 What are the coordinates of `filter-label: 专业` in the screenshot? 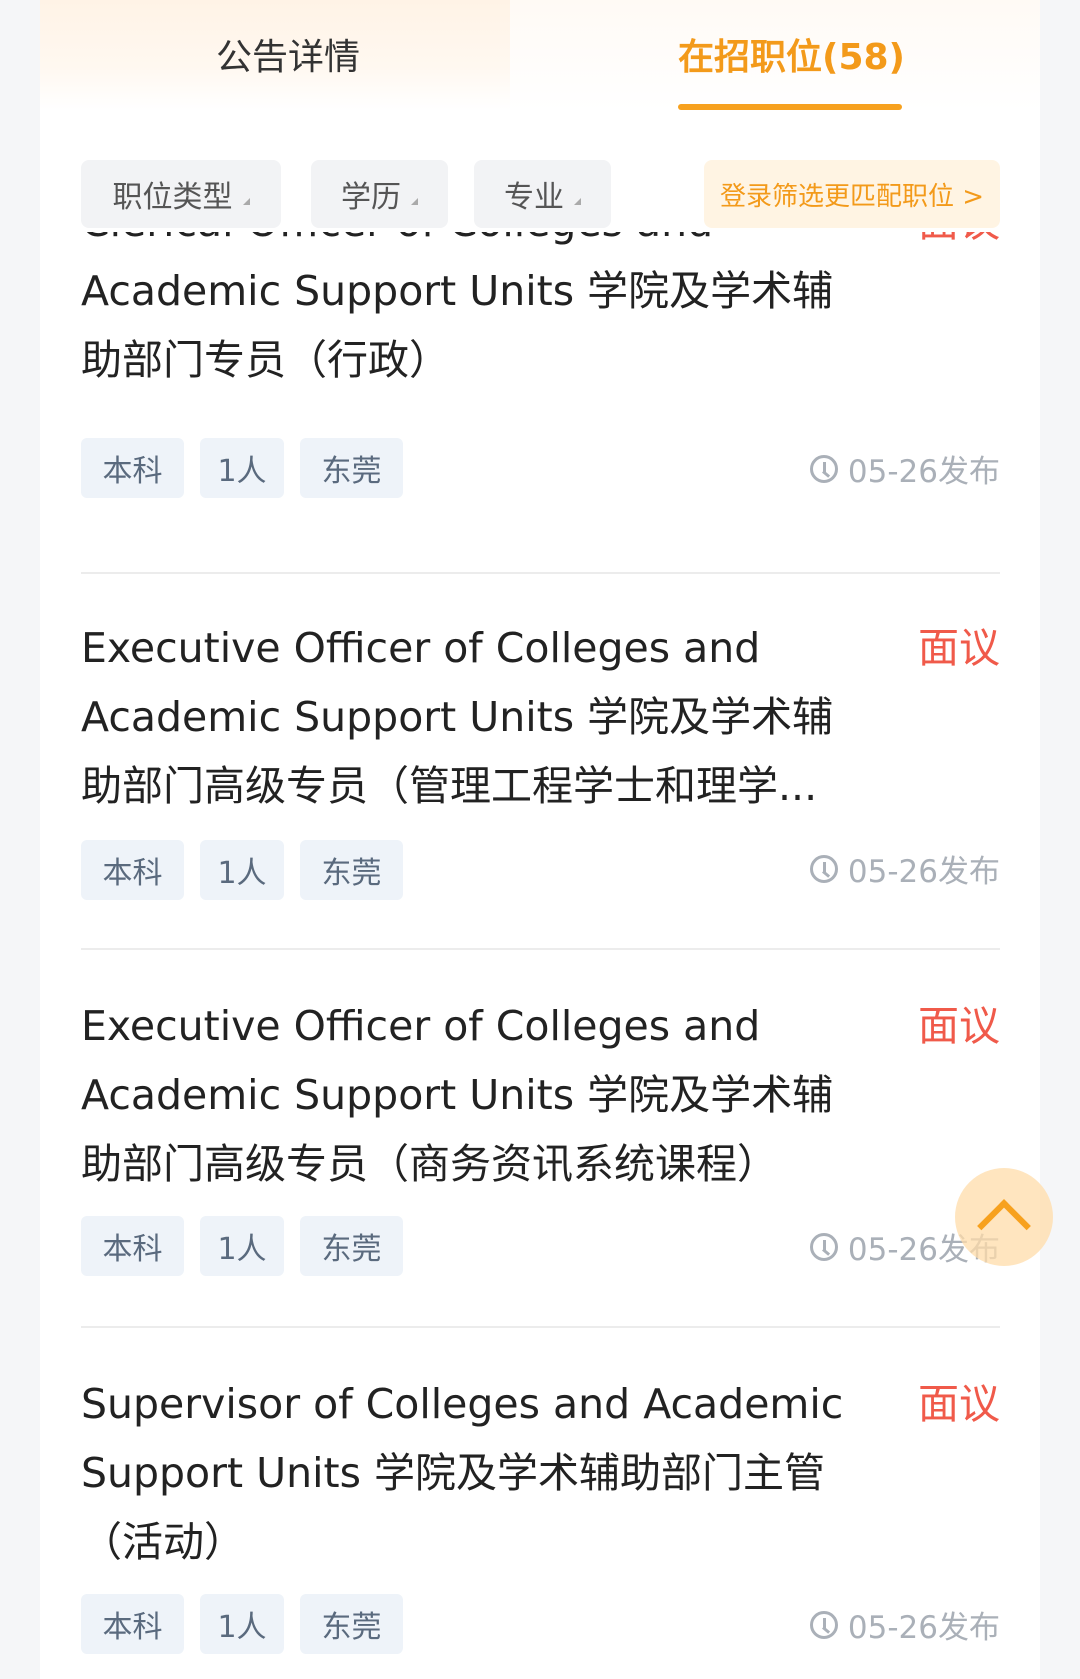 It's located at (534, 197).